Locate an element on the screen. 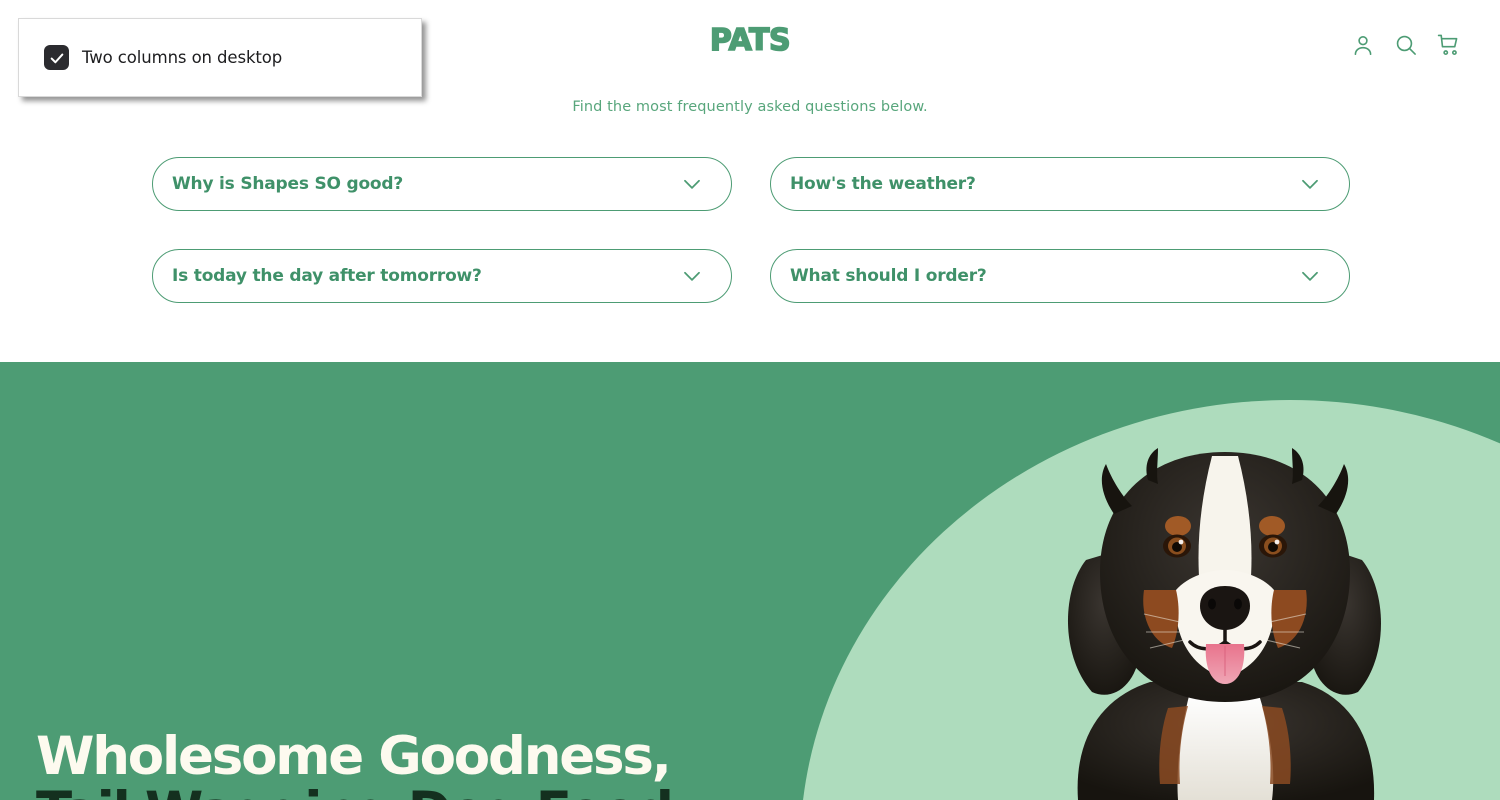 The image size is (1500, 800). settings-overlay-panel: Two columns on desktop is located at coordinates (220, 57).